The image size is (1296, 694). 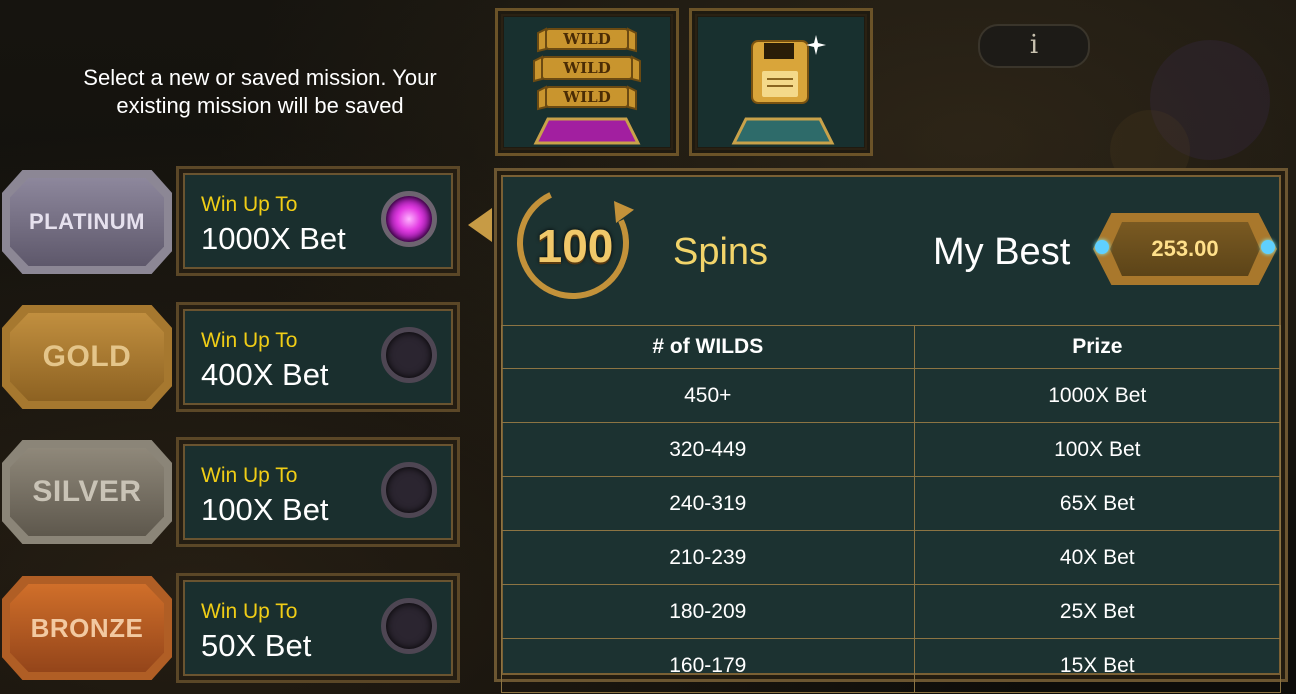 I want to click on wilds-cell: 450+, so click(x=708, y=395).